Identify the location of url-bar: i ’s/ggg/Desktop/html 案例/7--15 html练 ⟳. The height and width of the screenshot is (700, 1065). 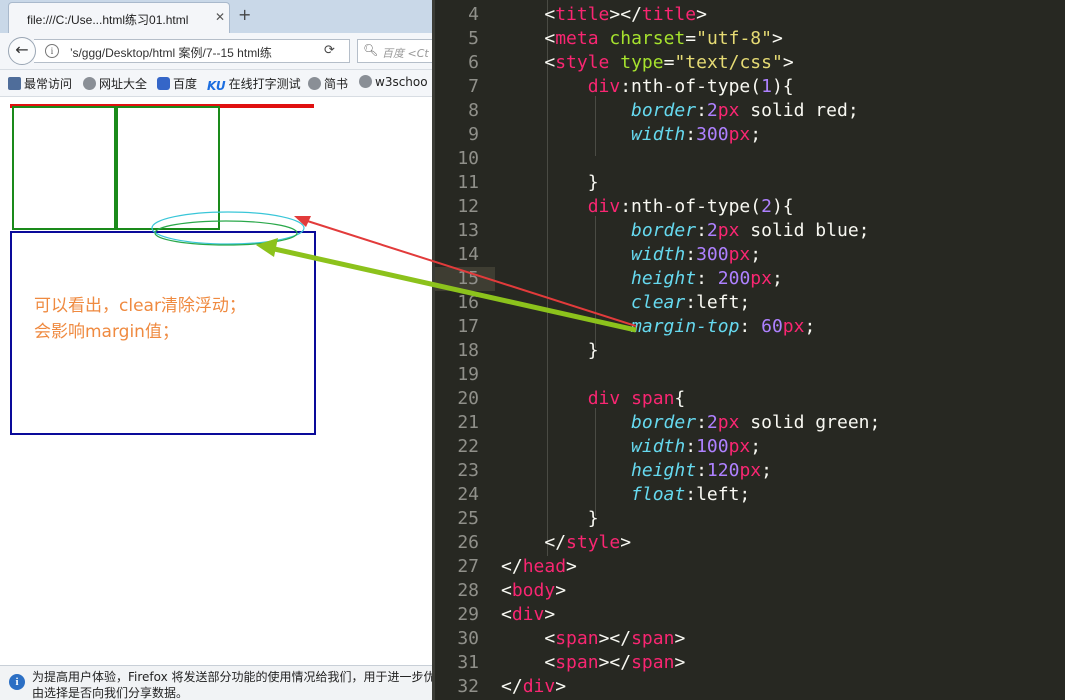
(192, 51).